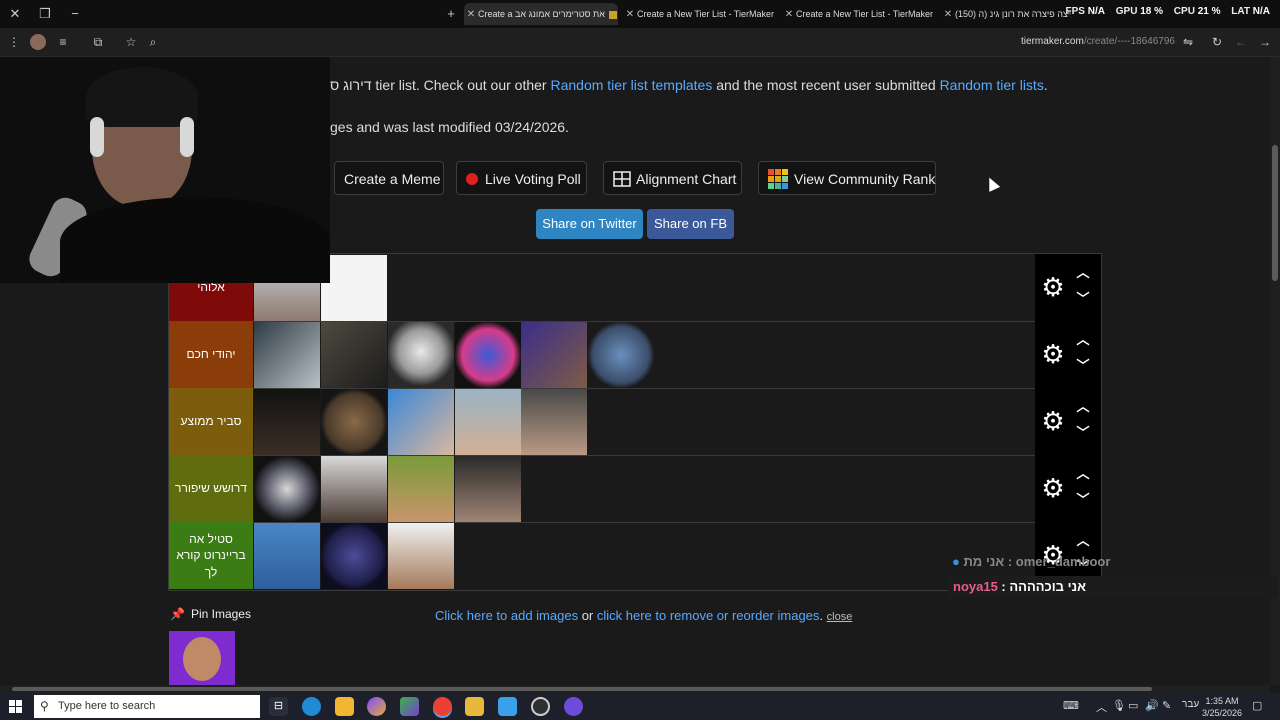 This screenshot has height=720, width=1280. Describe the element at coordinates (211, 354) in the screenshot. I see `tier-label: יהודי חכם` at that location.